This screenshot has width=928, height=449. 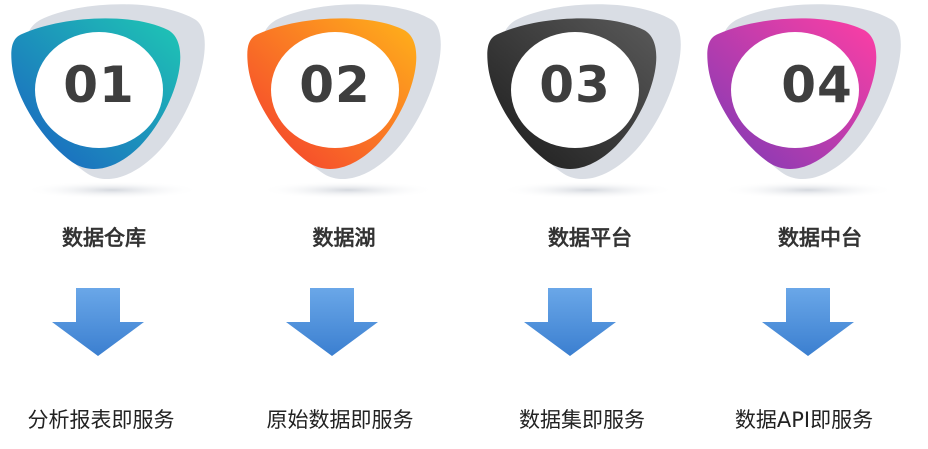 I want to click on step-title: 数据中台, so click(x=820, y=238).